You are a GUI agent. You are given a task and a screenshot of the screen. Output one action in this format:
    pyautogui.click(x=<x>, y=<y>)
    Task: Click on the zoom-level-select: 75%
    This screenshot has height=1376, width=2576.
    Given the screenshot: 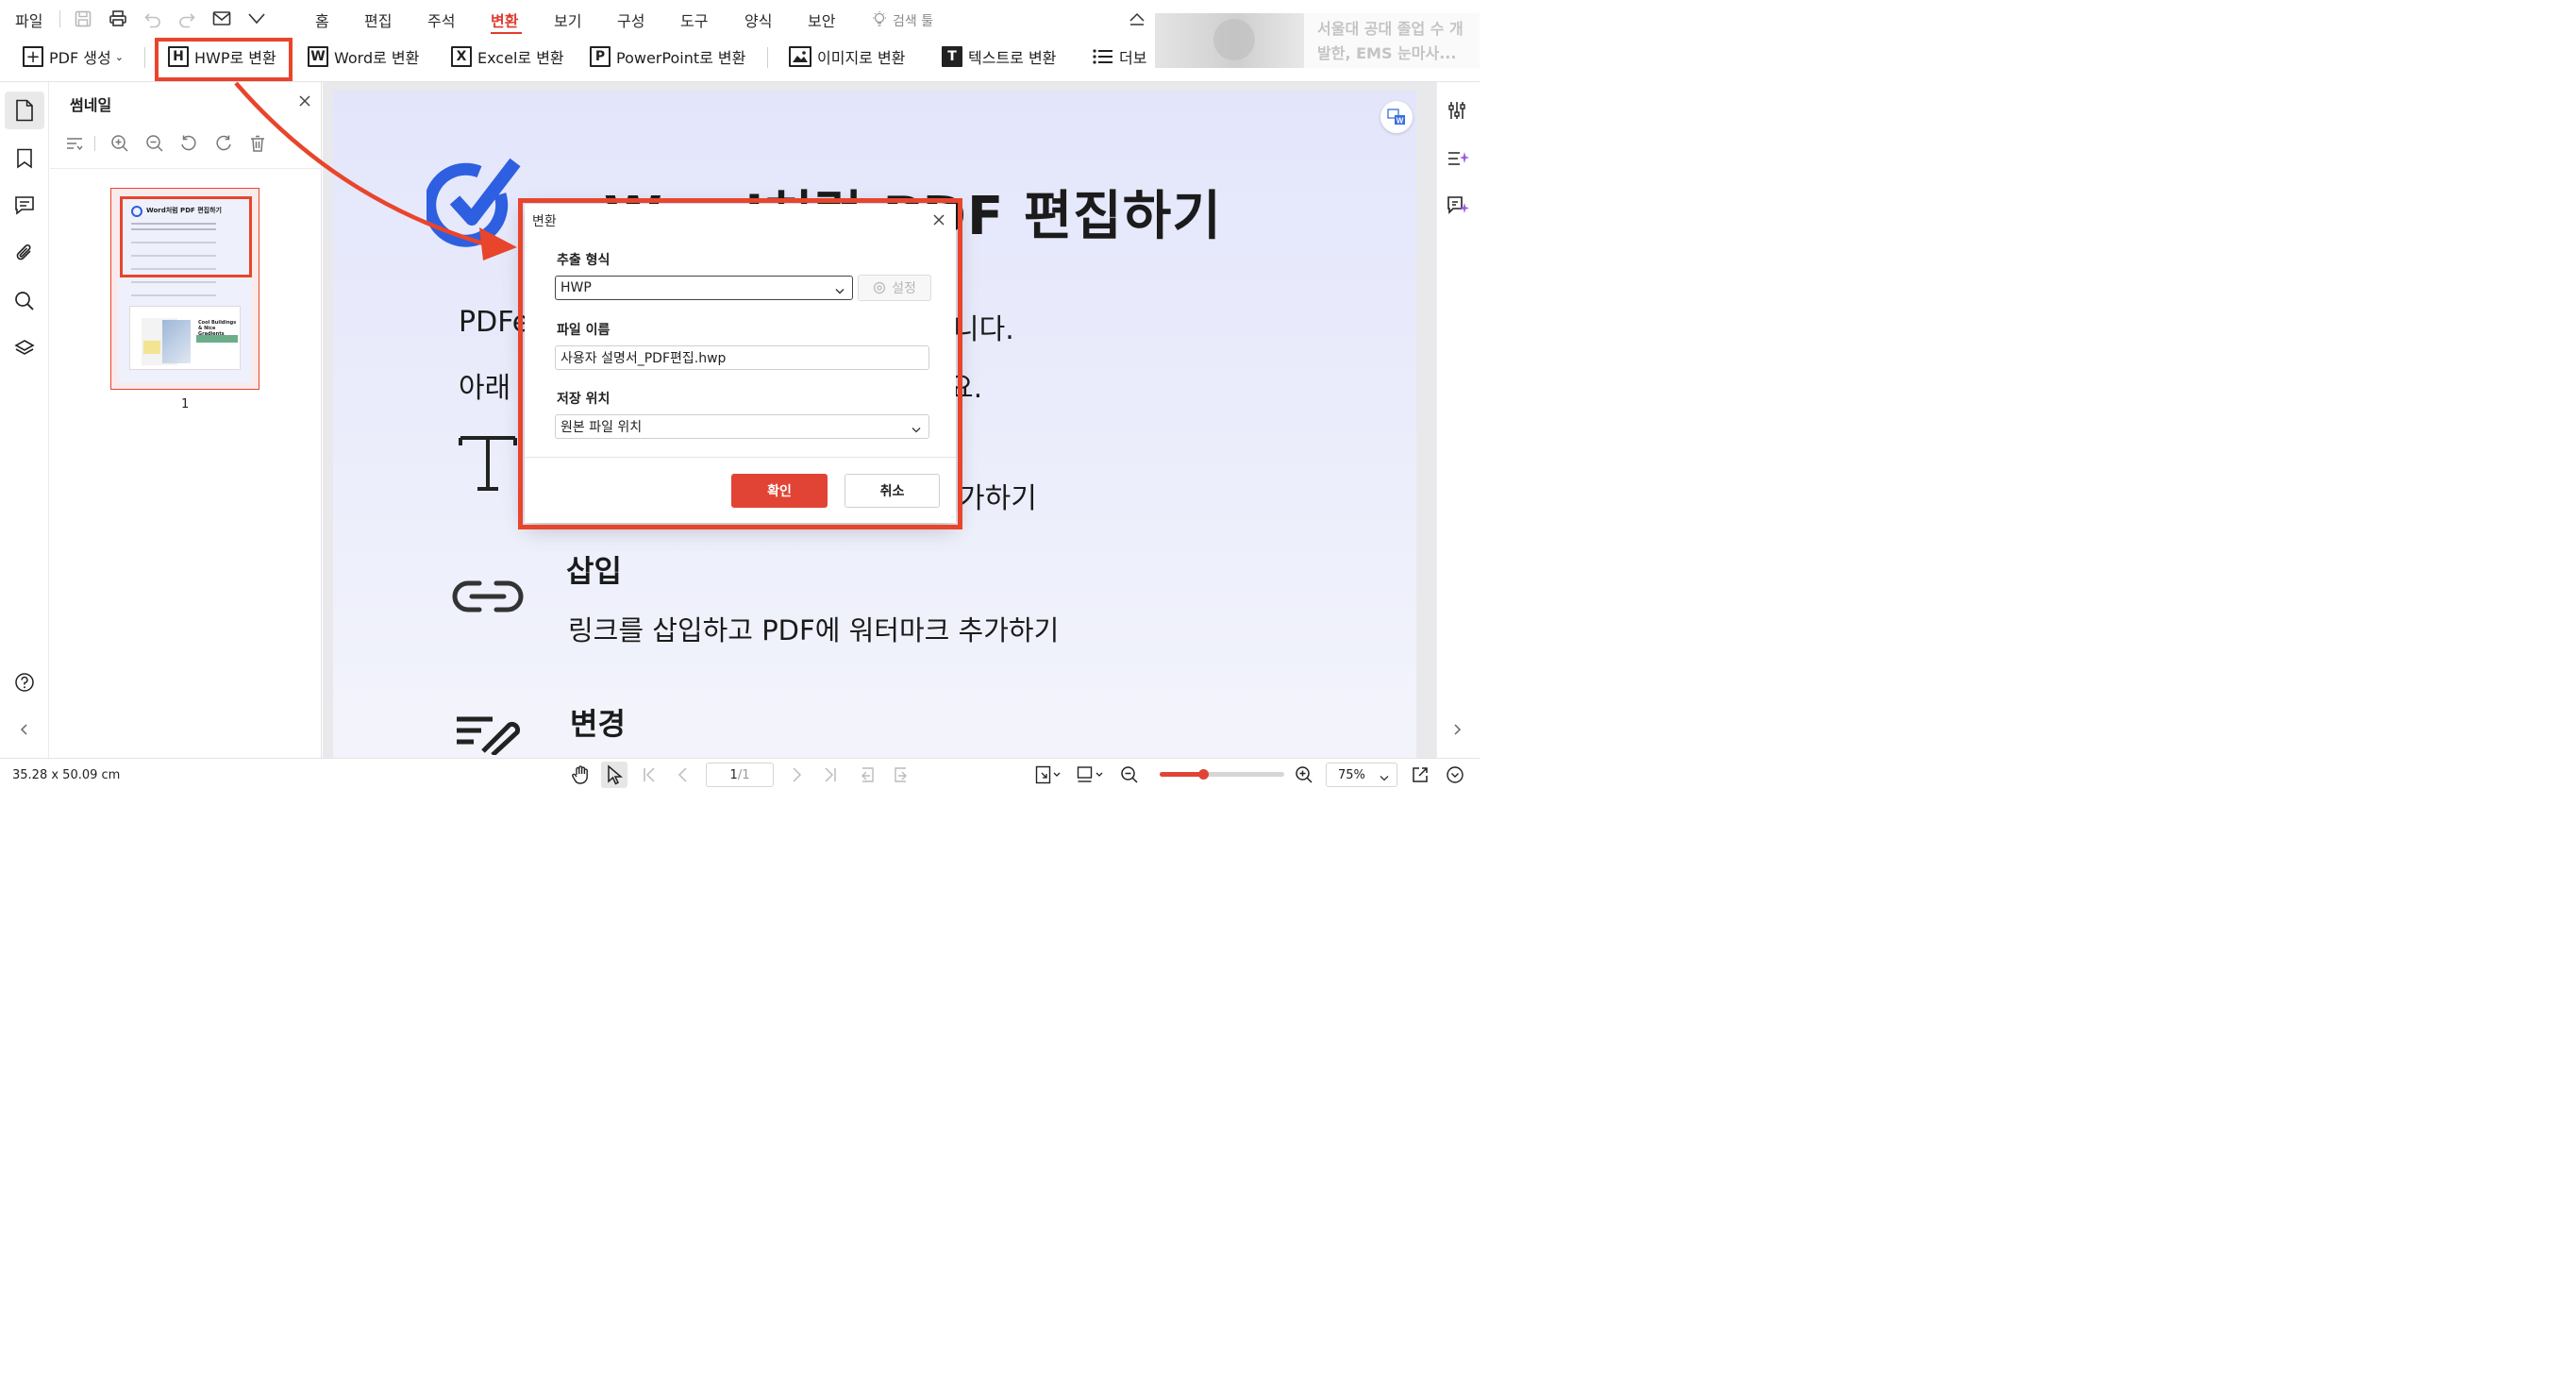 What is the action you would take?
    pyautogui.click(x=1361, y=775)
    